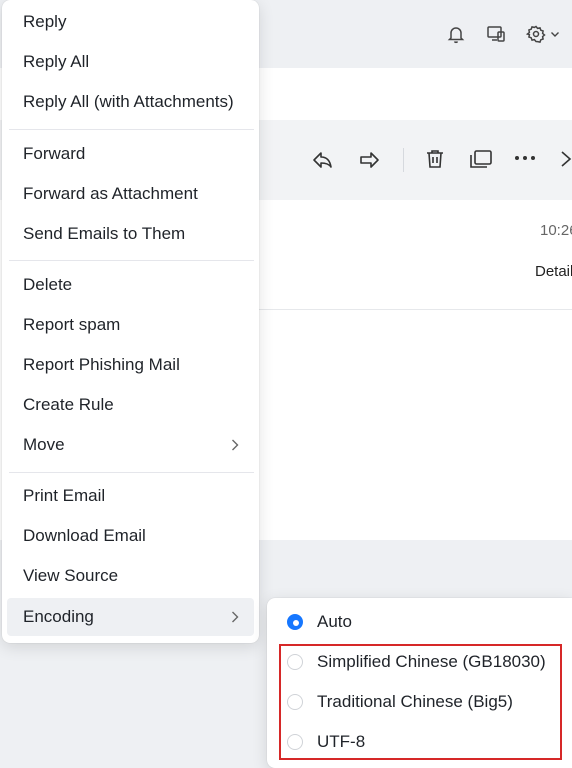  I want to click on forward-icon, so click(370, 161).